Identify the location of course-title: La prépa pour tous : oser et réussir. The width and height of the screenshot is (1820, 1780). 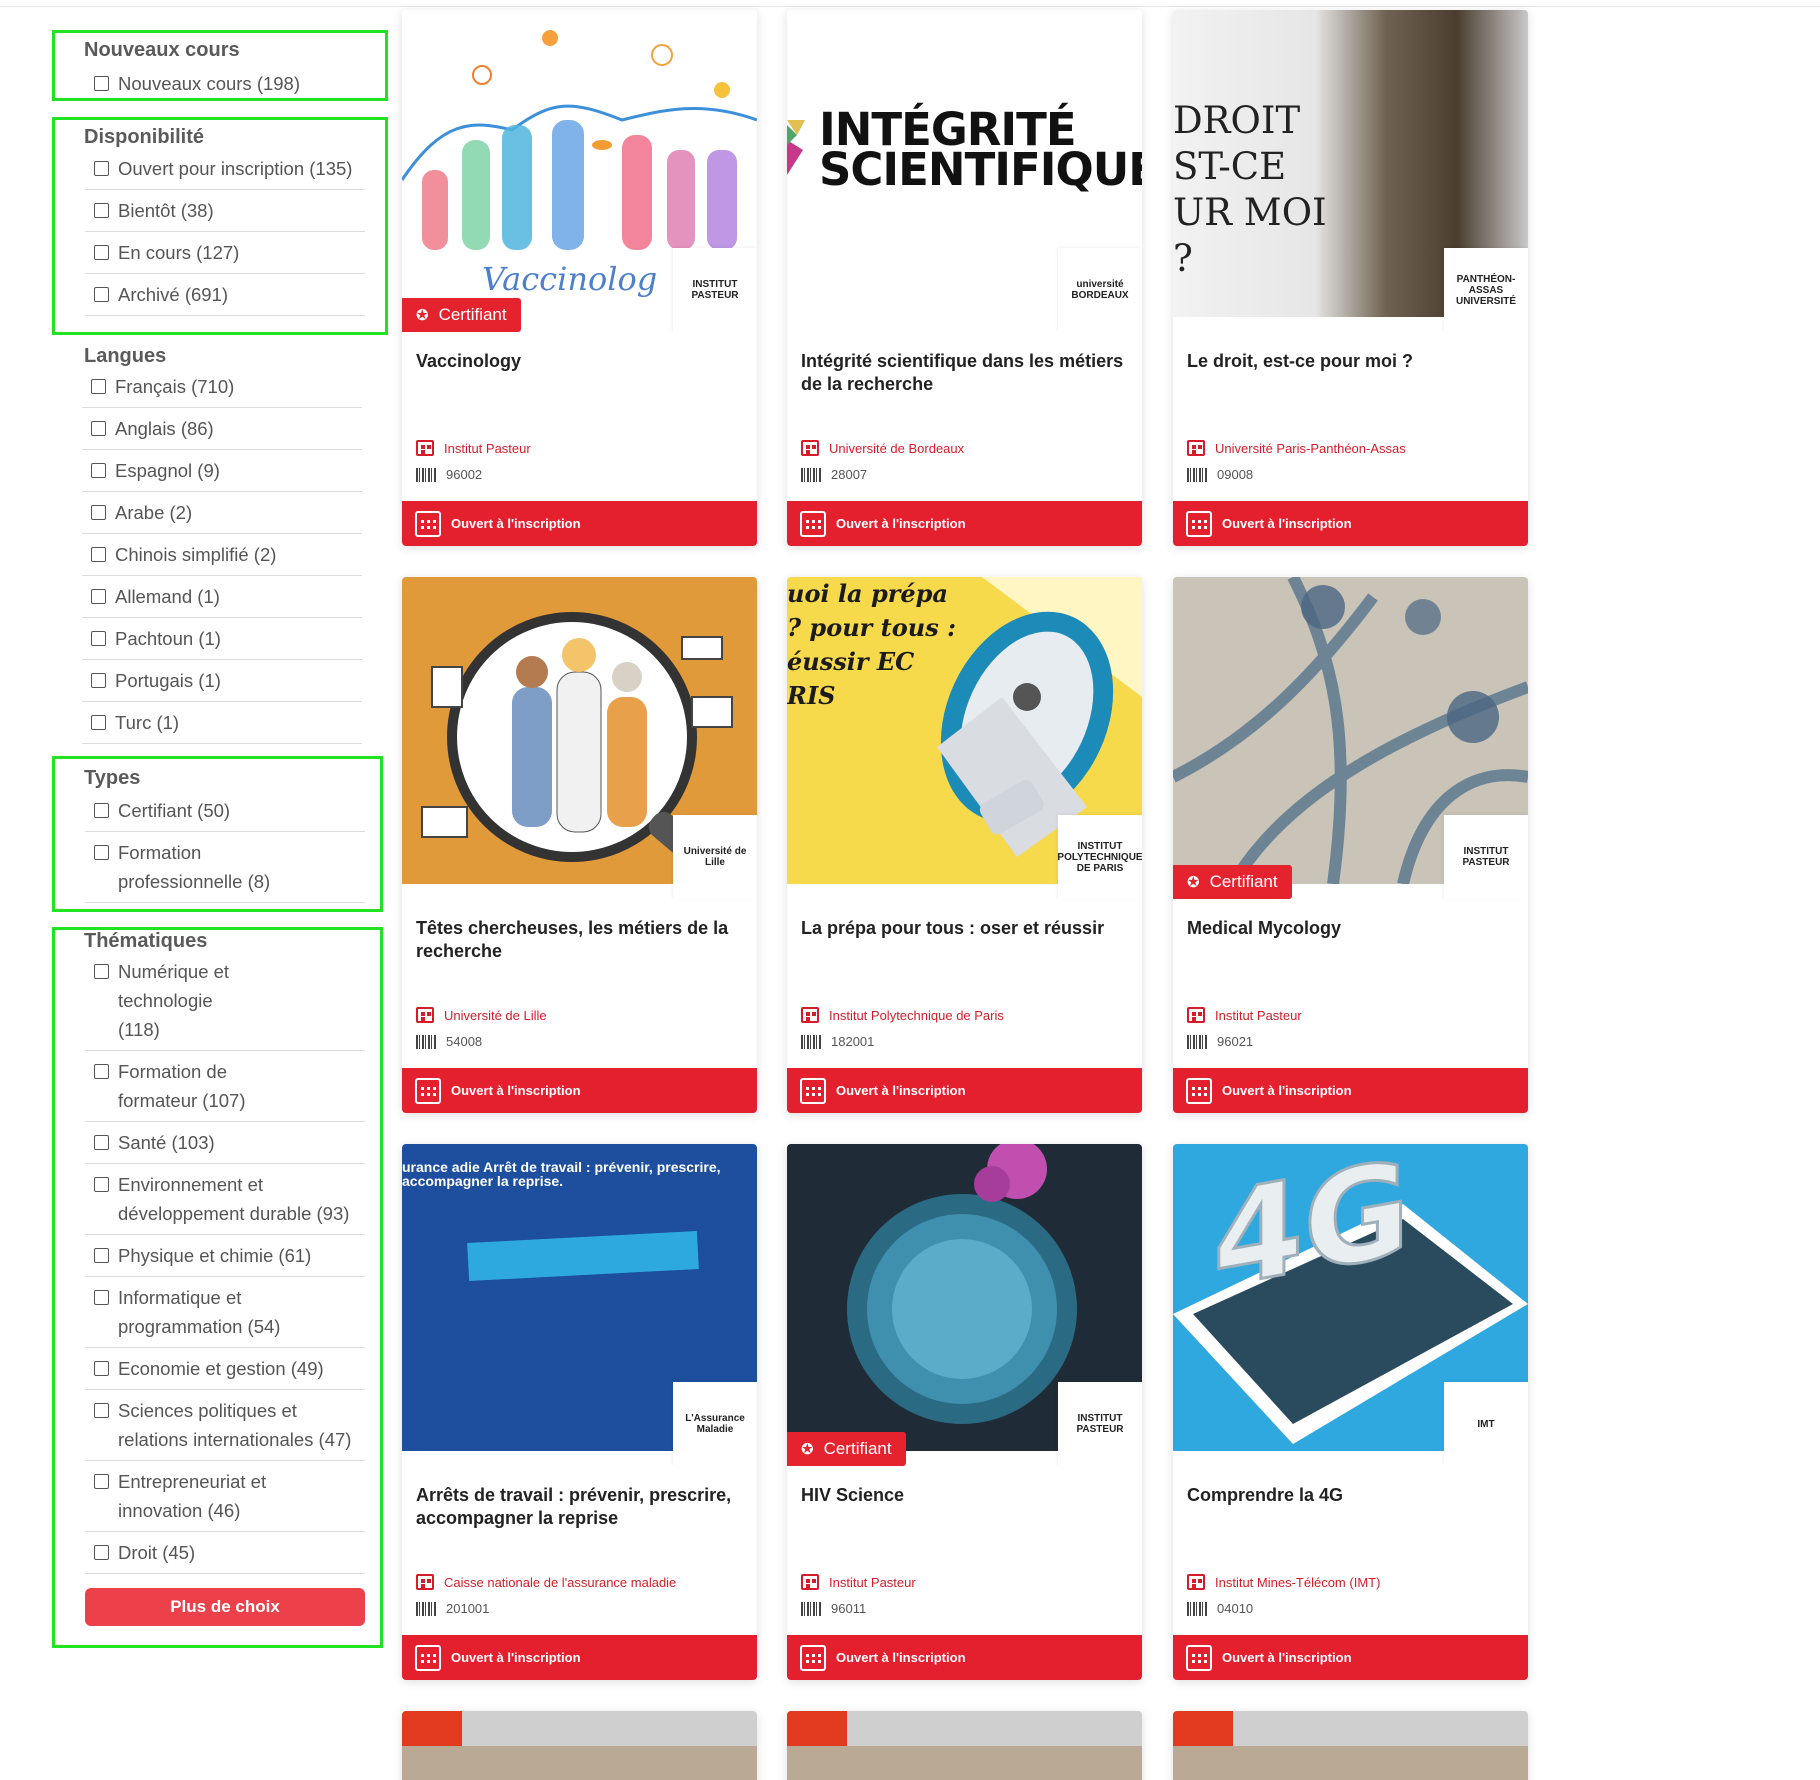
(966, 928).